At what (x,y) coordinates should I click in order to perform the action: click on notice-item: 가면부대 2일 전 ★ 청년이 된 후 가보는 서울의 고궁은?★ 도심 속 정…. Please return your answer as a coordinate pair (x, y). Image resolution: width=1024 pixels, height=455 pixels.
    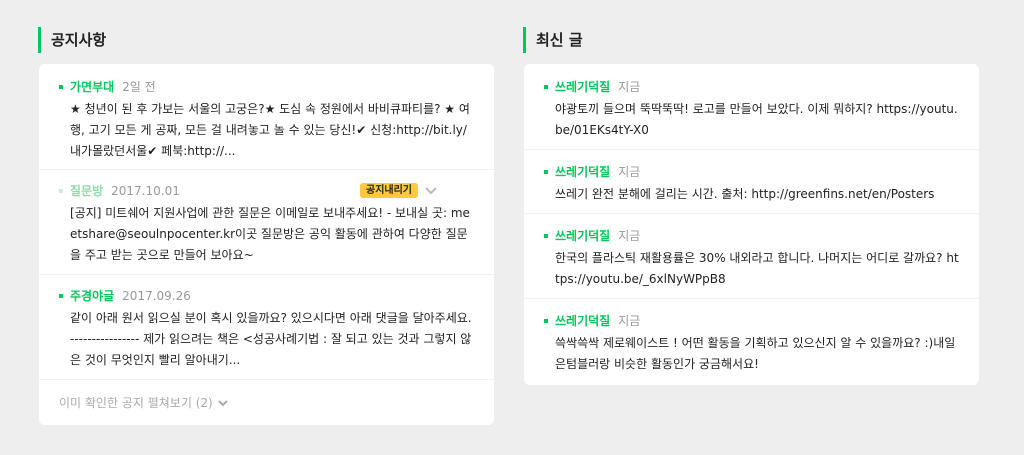
    Looking at the image, I should click on (266, 120).